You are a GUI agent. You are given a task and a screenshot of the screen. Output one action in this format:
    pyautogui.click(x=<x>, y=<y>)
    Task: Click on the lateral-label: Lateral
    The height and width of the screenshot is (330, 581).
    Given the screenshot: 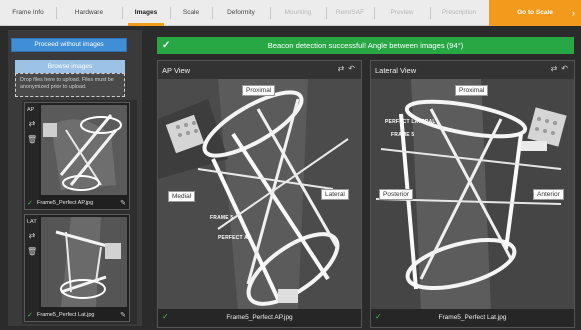 What is the action you would take?
    pyautogui.click(x=335, y=194)
    